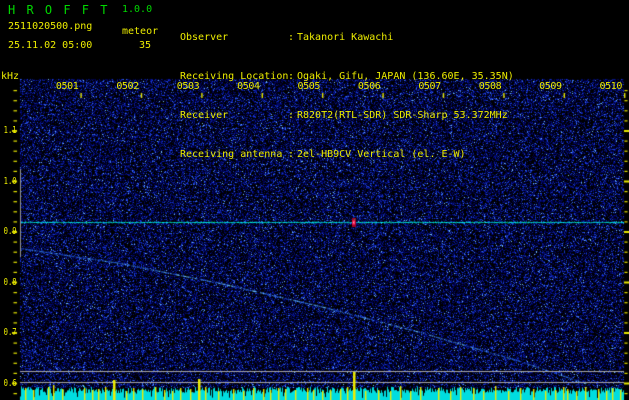 The width and height of the screenshot is (629, 400). What do you see at coordinates (381, 154) in the screenshot?
I see `info-value: 2el-HB9CV Vertical (el. E-W)` at bounding box center [381, 154].